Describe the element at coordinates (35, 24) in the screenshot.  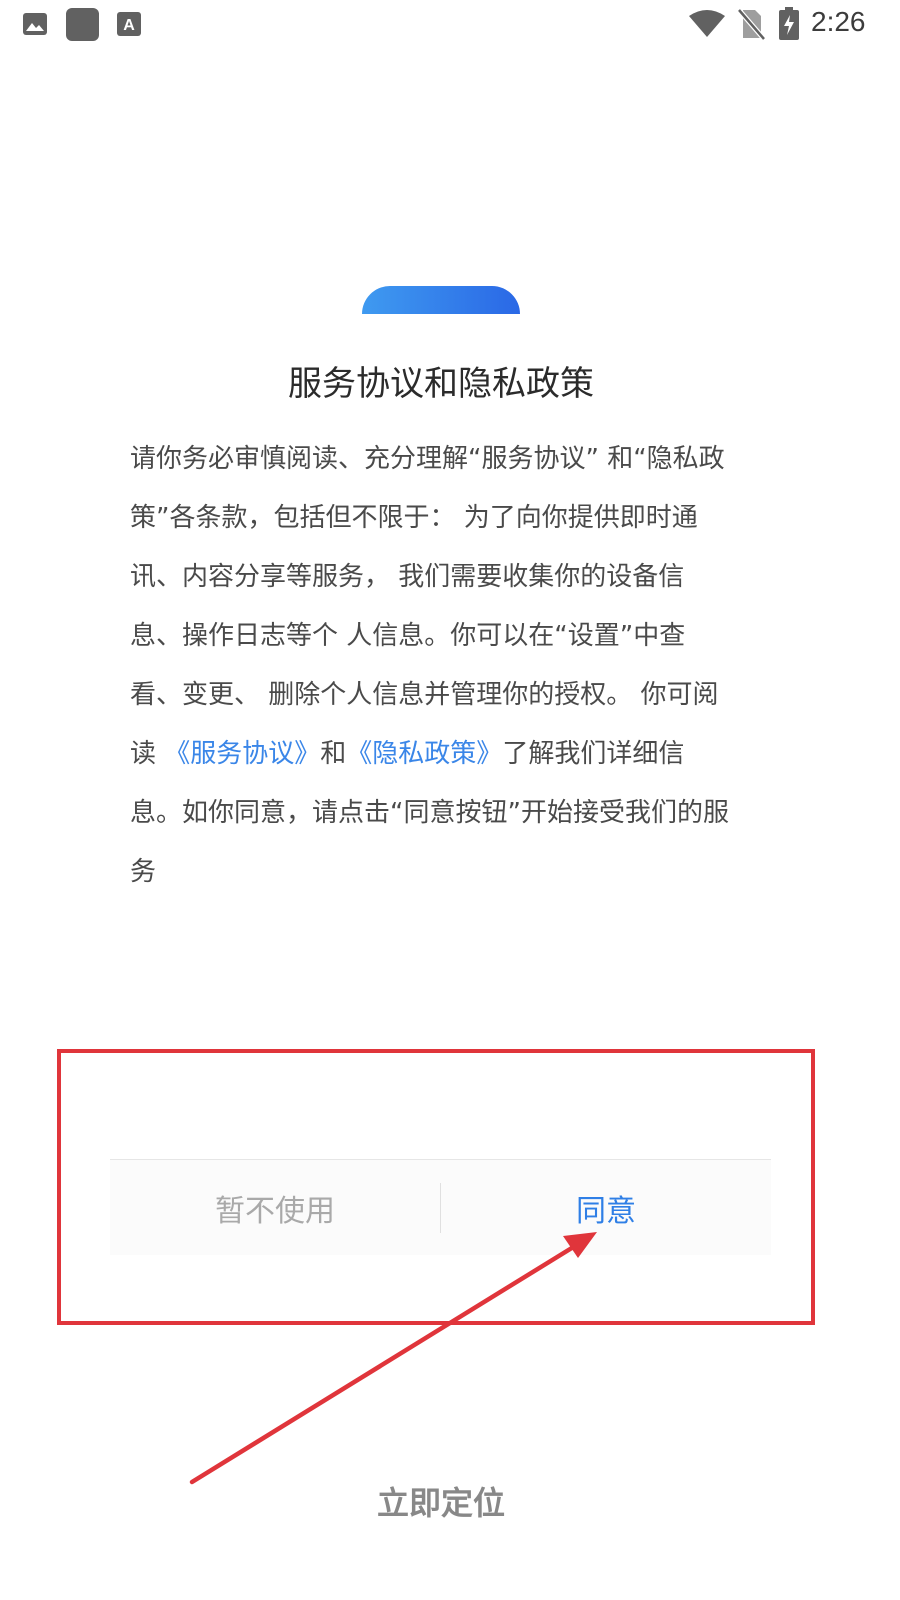
I see `gallery-icon` at that location.